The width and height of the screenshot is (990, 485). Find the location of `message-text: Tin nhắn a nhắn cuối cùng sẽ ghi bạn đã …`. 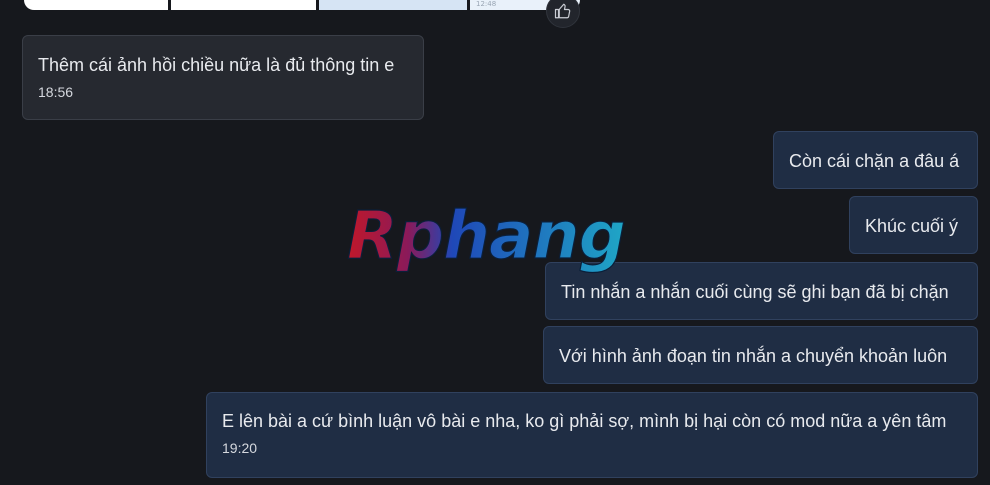

message-text: Tin nhắn a nhắn cuối cùng sẽ ghi bạn đã … is located at coordinates (755, 292).